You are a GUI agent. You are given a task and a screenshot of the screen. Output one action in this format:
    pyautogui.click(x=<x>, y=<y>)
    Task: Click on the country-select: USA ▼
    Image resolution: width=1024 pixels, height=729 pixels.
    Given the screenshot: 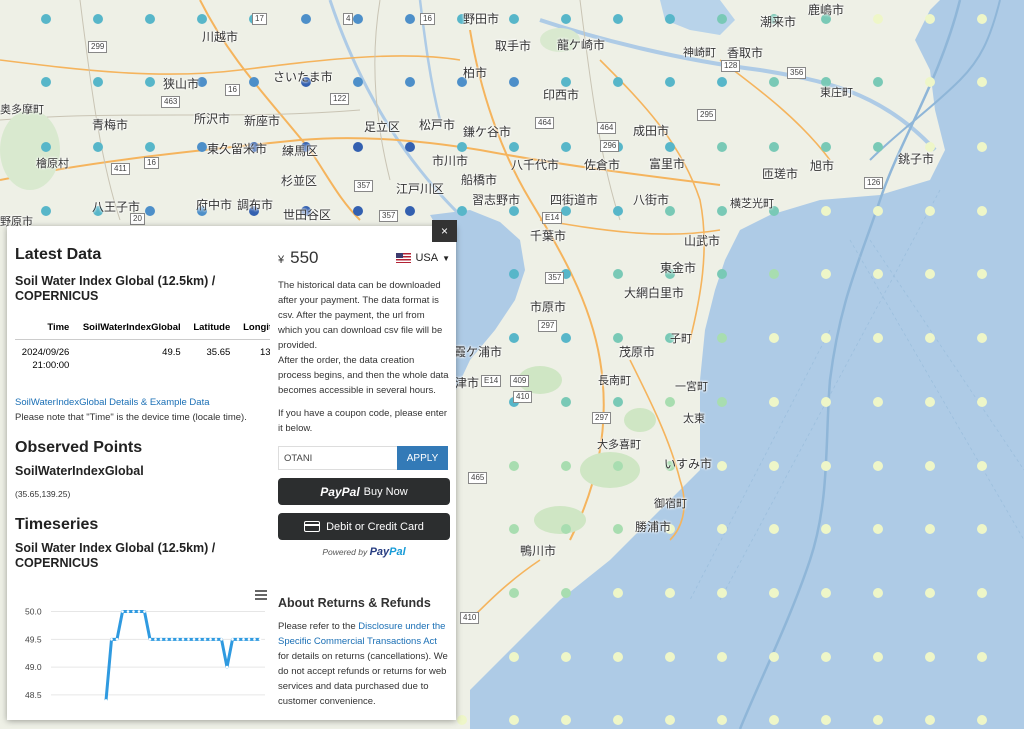 What is the action you would take?
    pyautogui.click(x=423, y=258)
    